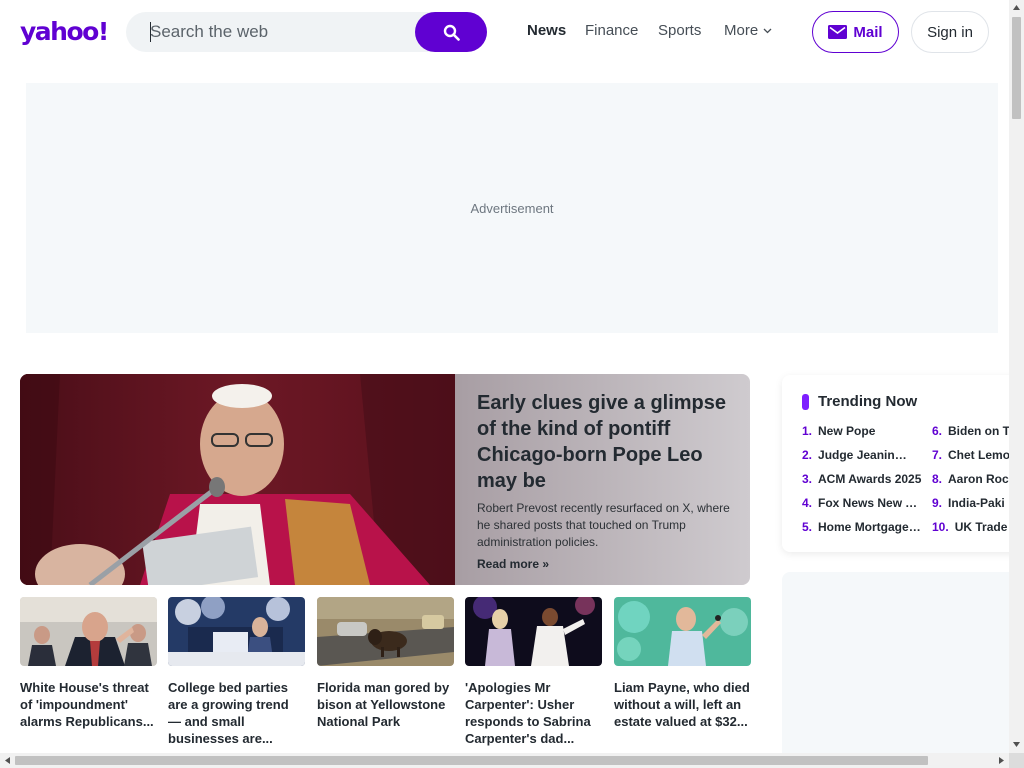  I want to click on yahoo-logo: yahoo!, so click(64, 31).